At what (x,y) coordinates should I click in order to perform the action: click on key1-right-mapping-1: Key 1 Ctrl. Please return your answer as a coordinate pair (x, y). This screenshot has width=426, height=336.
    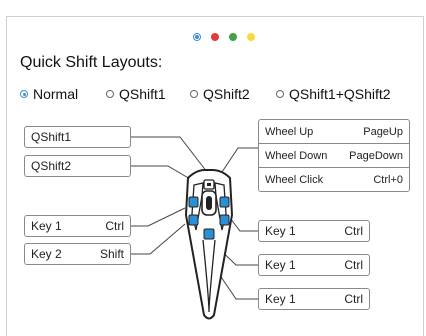
    Looking at the image, I should click on (314, 231).